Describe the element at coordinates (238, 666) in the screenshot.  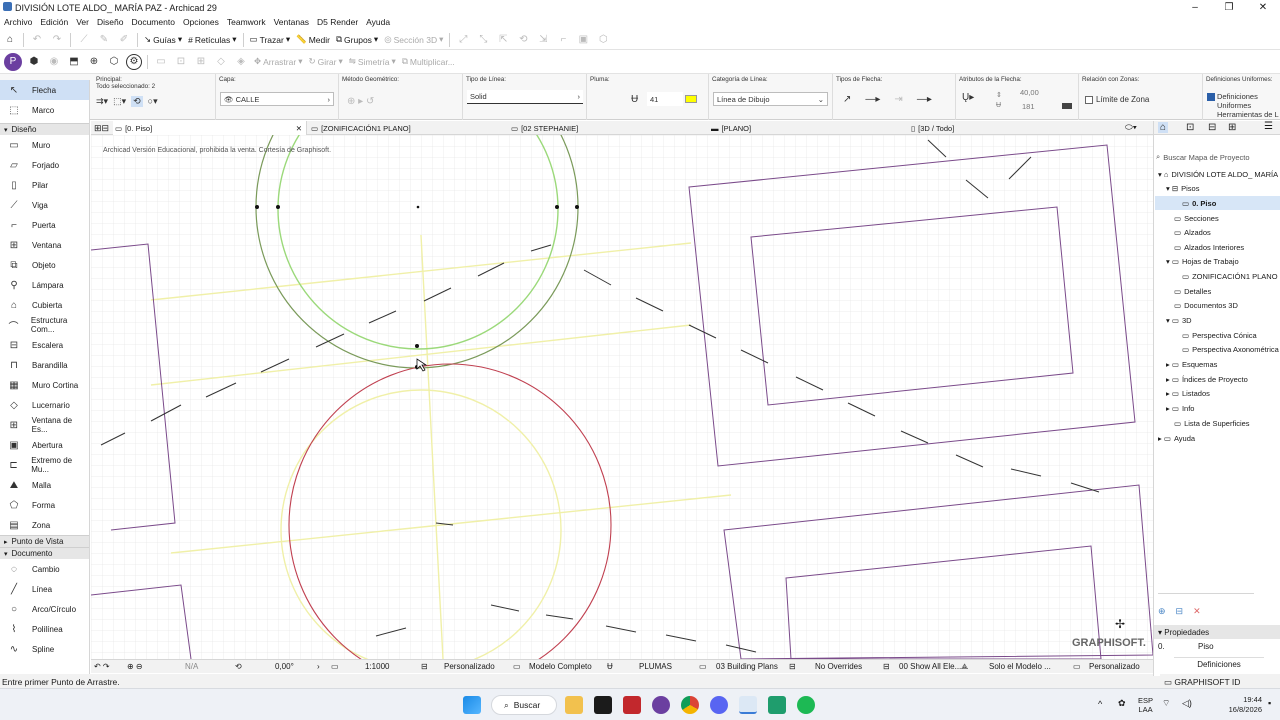
I see `rotate-view-icon: ⟲` at that location.